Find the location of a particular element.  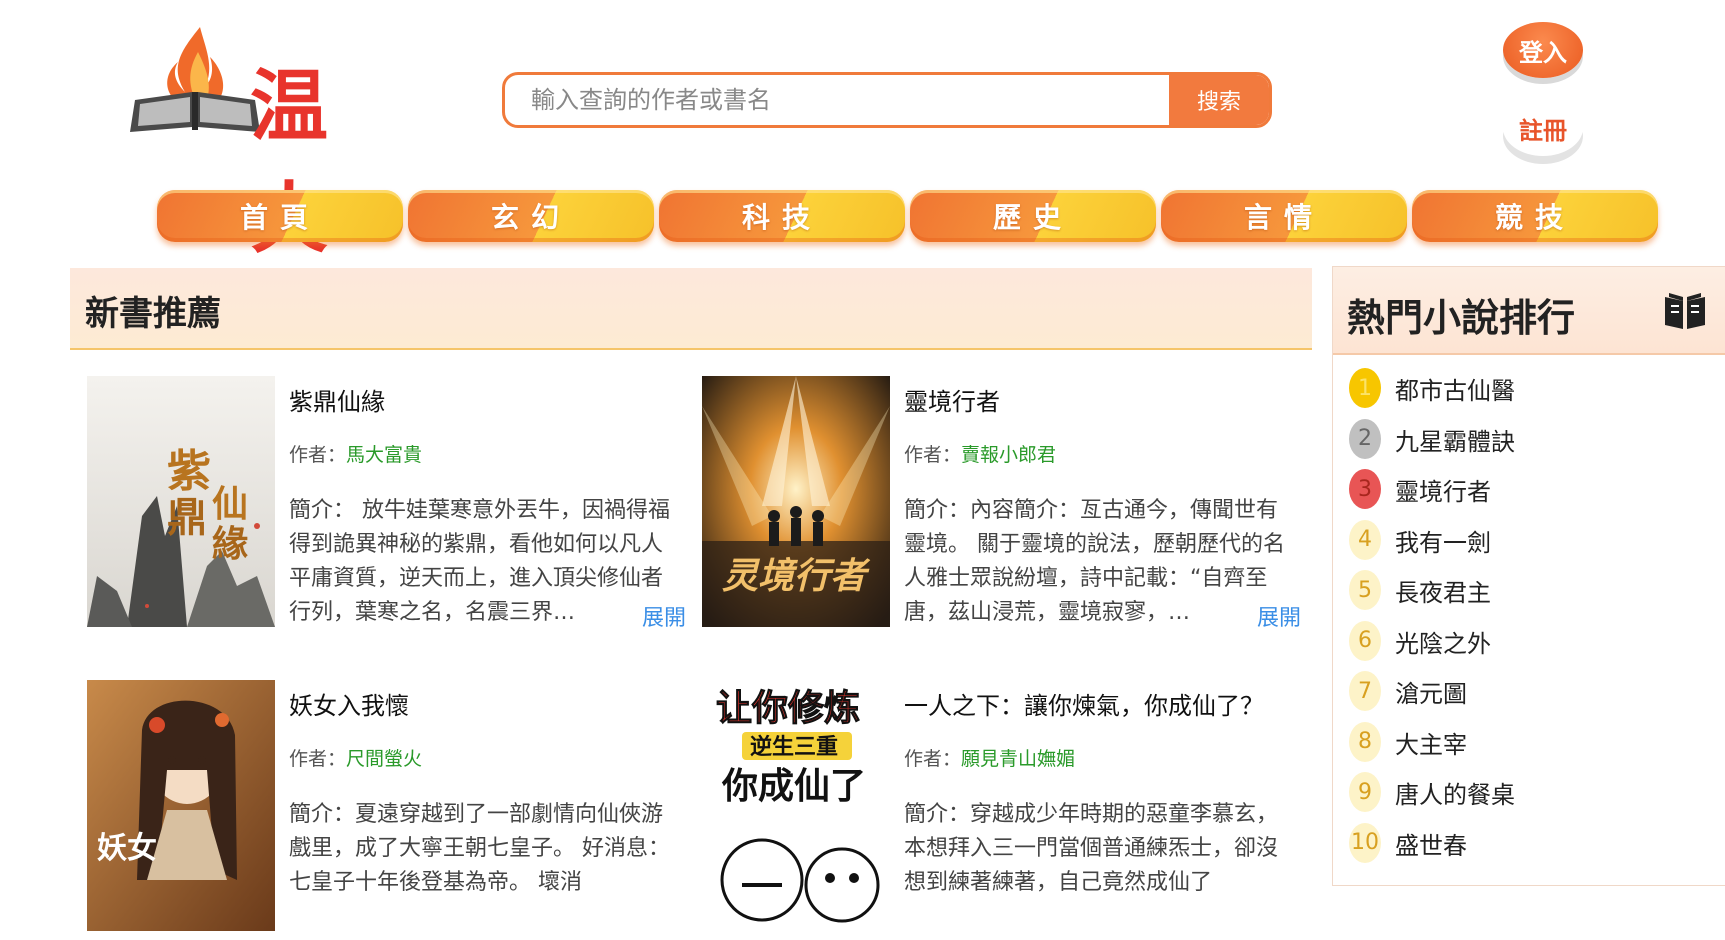

ranking-item: 1 都市古仙醫 is located at coordinates (1529, 386).